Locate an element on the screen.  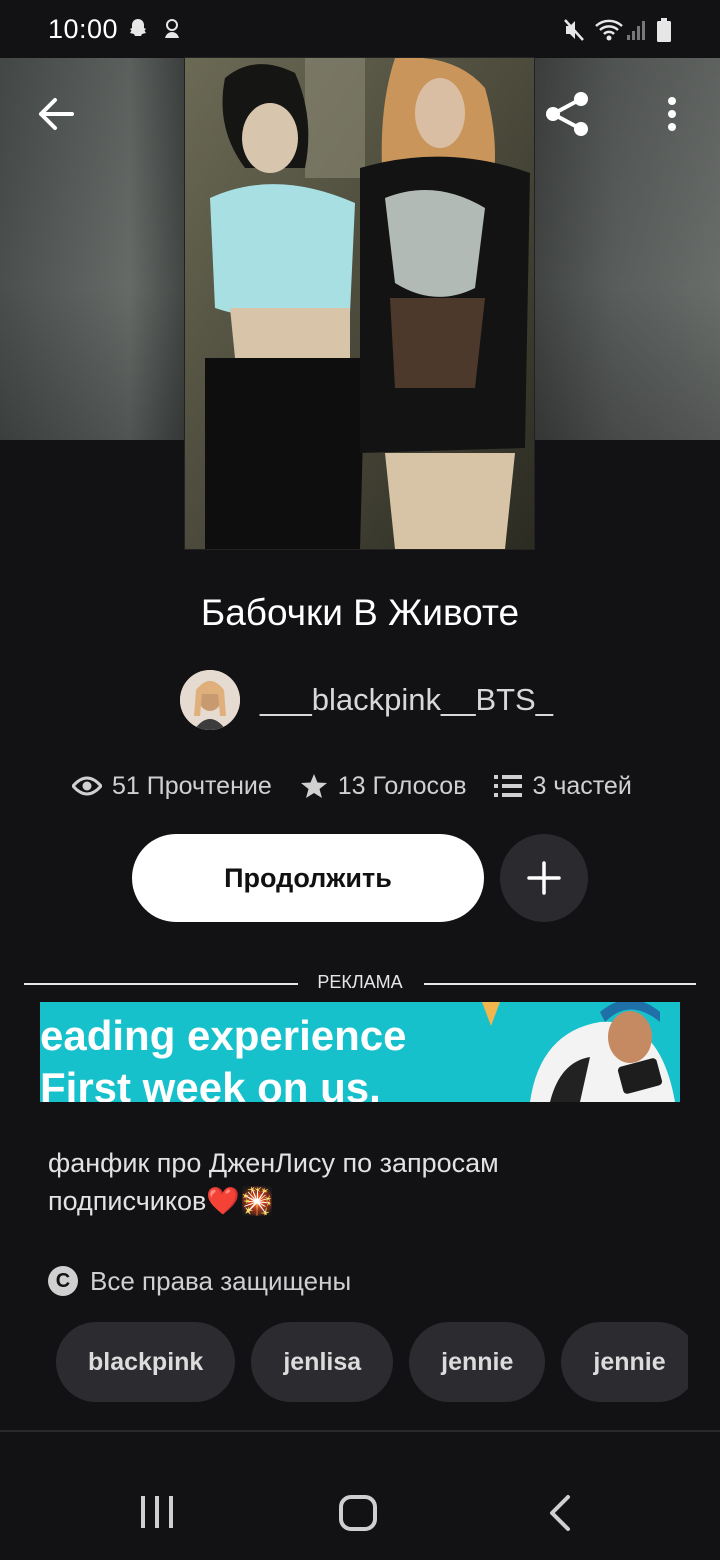
recent-apps-icon is located at coordinates (157, 1512).